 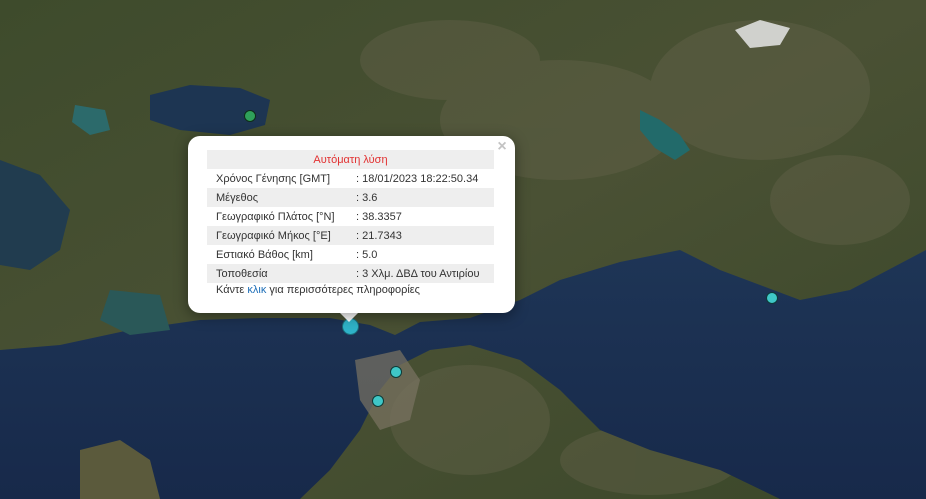 What do you see at coordinates (379, 216) in the screenshot?
I see `info-value: : 38.3357` at bounding box center [379, 216].